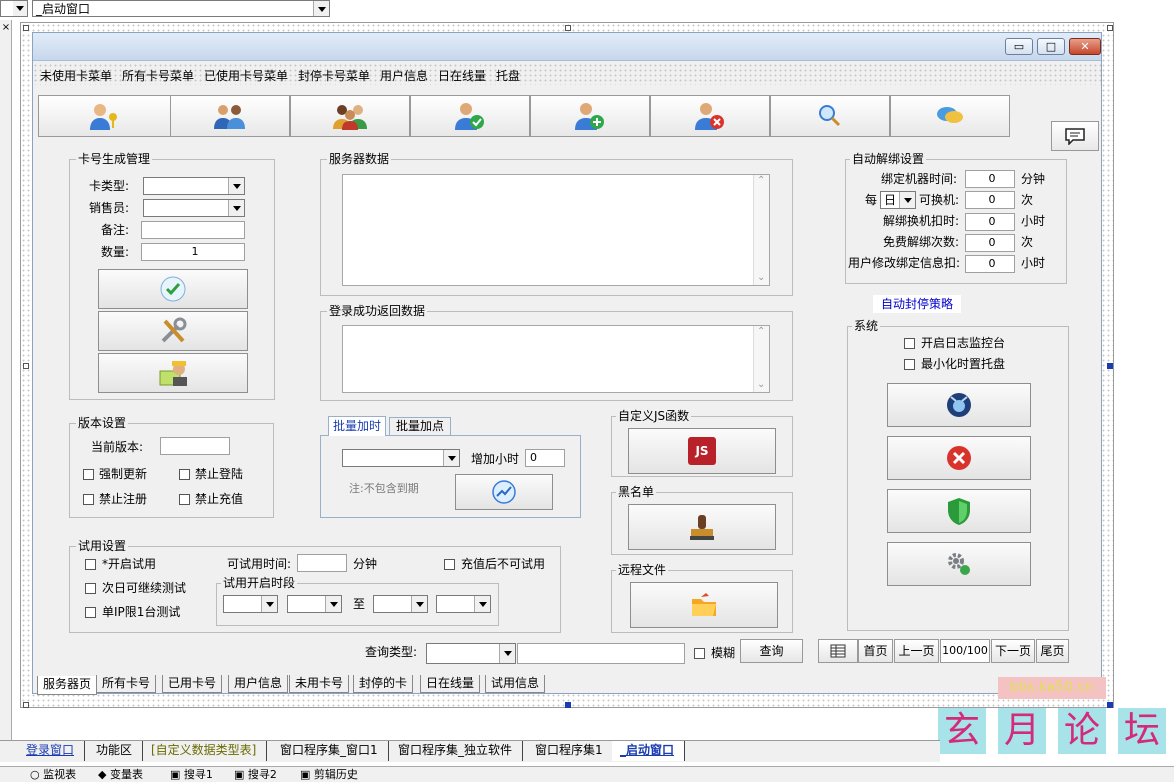  I want to click on menu-used-cards: 已使用卡号菜单, so click(246, 75).